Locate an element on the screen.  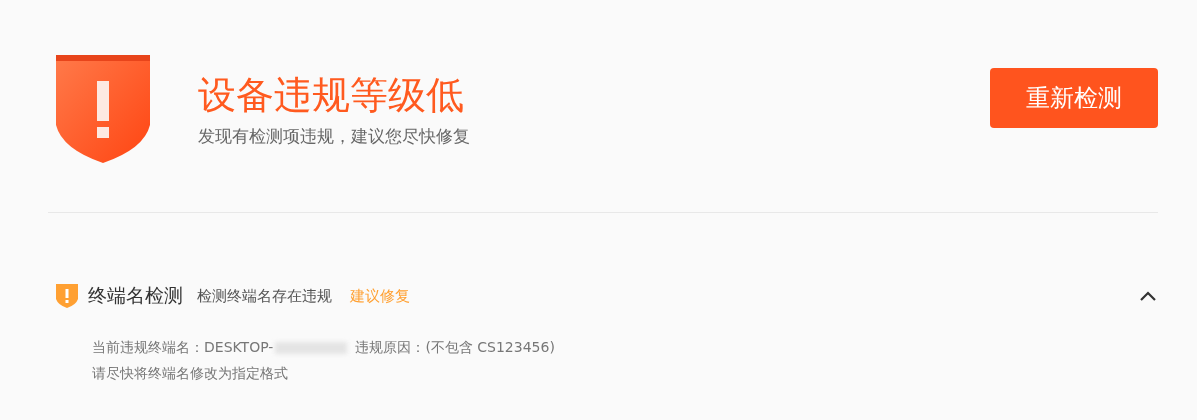
check-title: 终端名检测 is located at coordinates (135, 295).